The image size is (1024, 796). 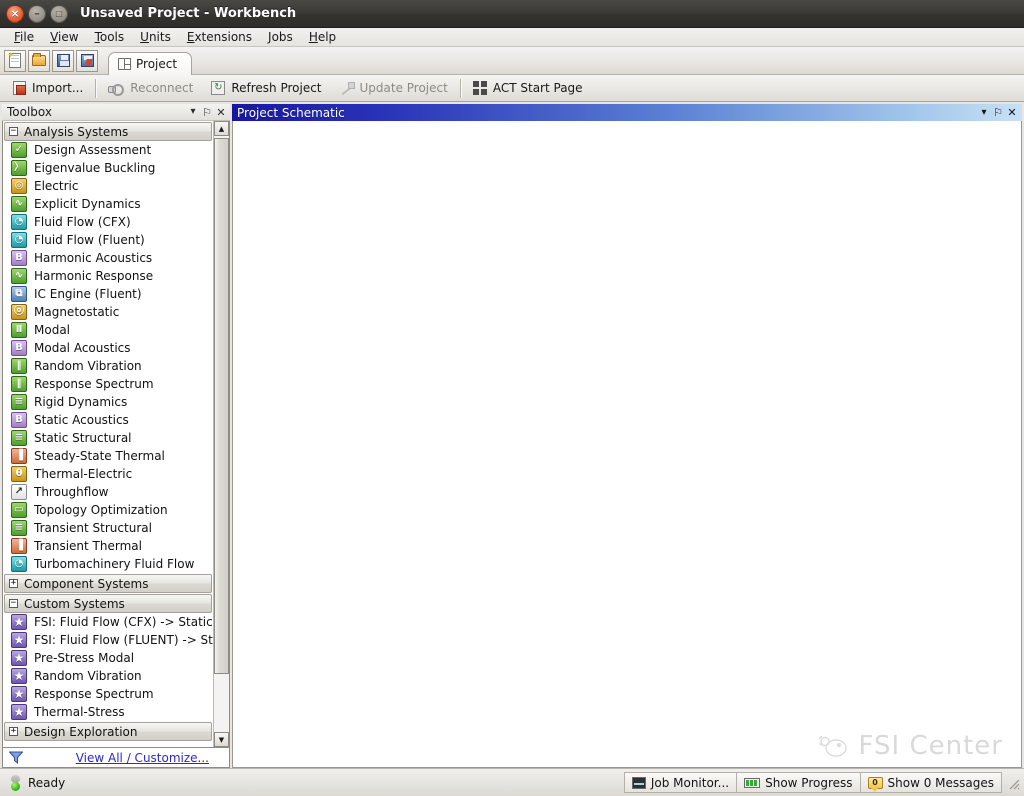 I want to click on toolbox-item-custom-response-spectrum: ★ Response Spectrum, so click(x=108, y=694).